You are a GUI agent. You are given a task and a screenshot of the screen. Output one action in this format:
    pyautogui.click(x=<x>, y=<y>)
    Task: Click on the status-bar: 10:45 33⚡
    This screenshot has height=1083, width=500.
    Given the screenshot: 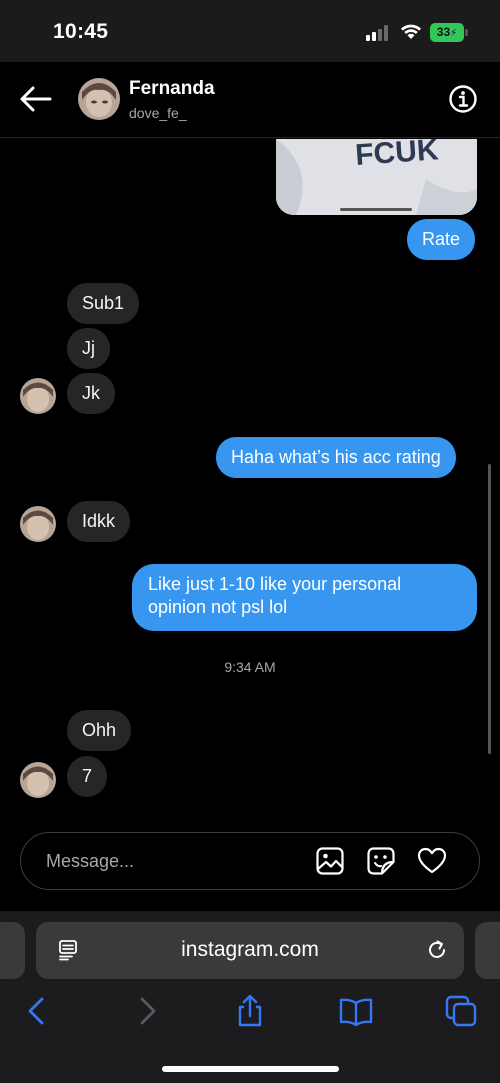 What is the action you would take?
    pyautogui.click(x=250, y=31)
    